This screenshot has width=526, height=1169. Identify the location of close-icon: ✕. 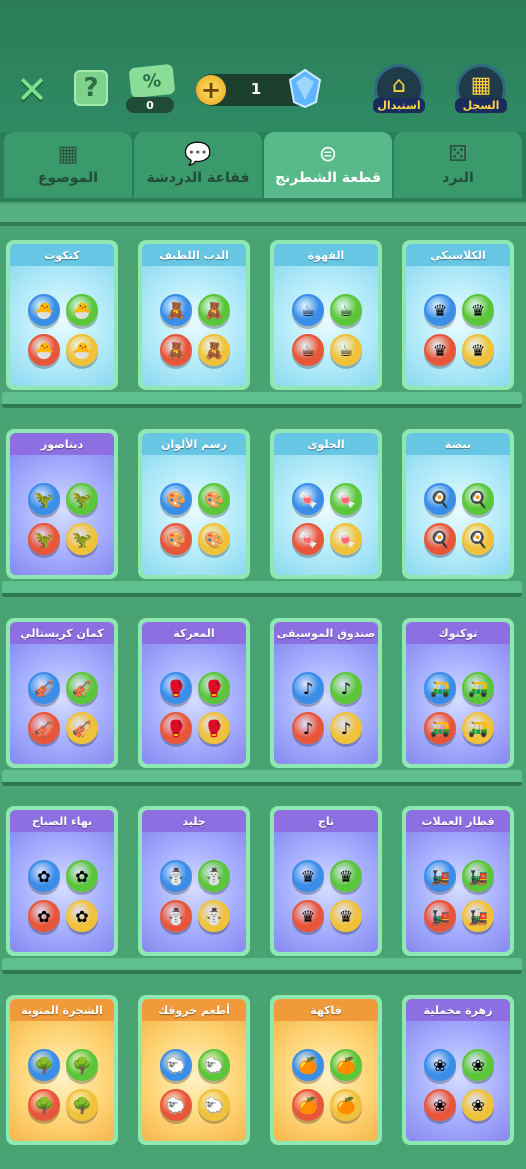
(32, 90).